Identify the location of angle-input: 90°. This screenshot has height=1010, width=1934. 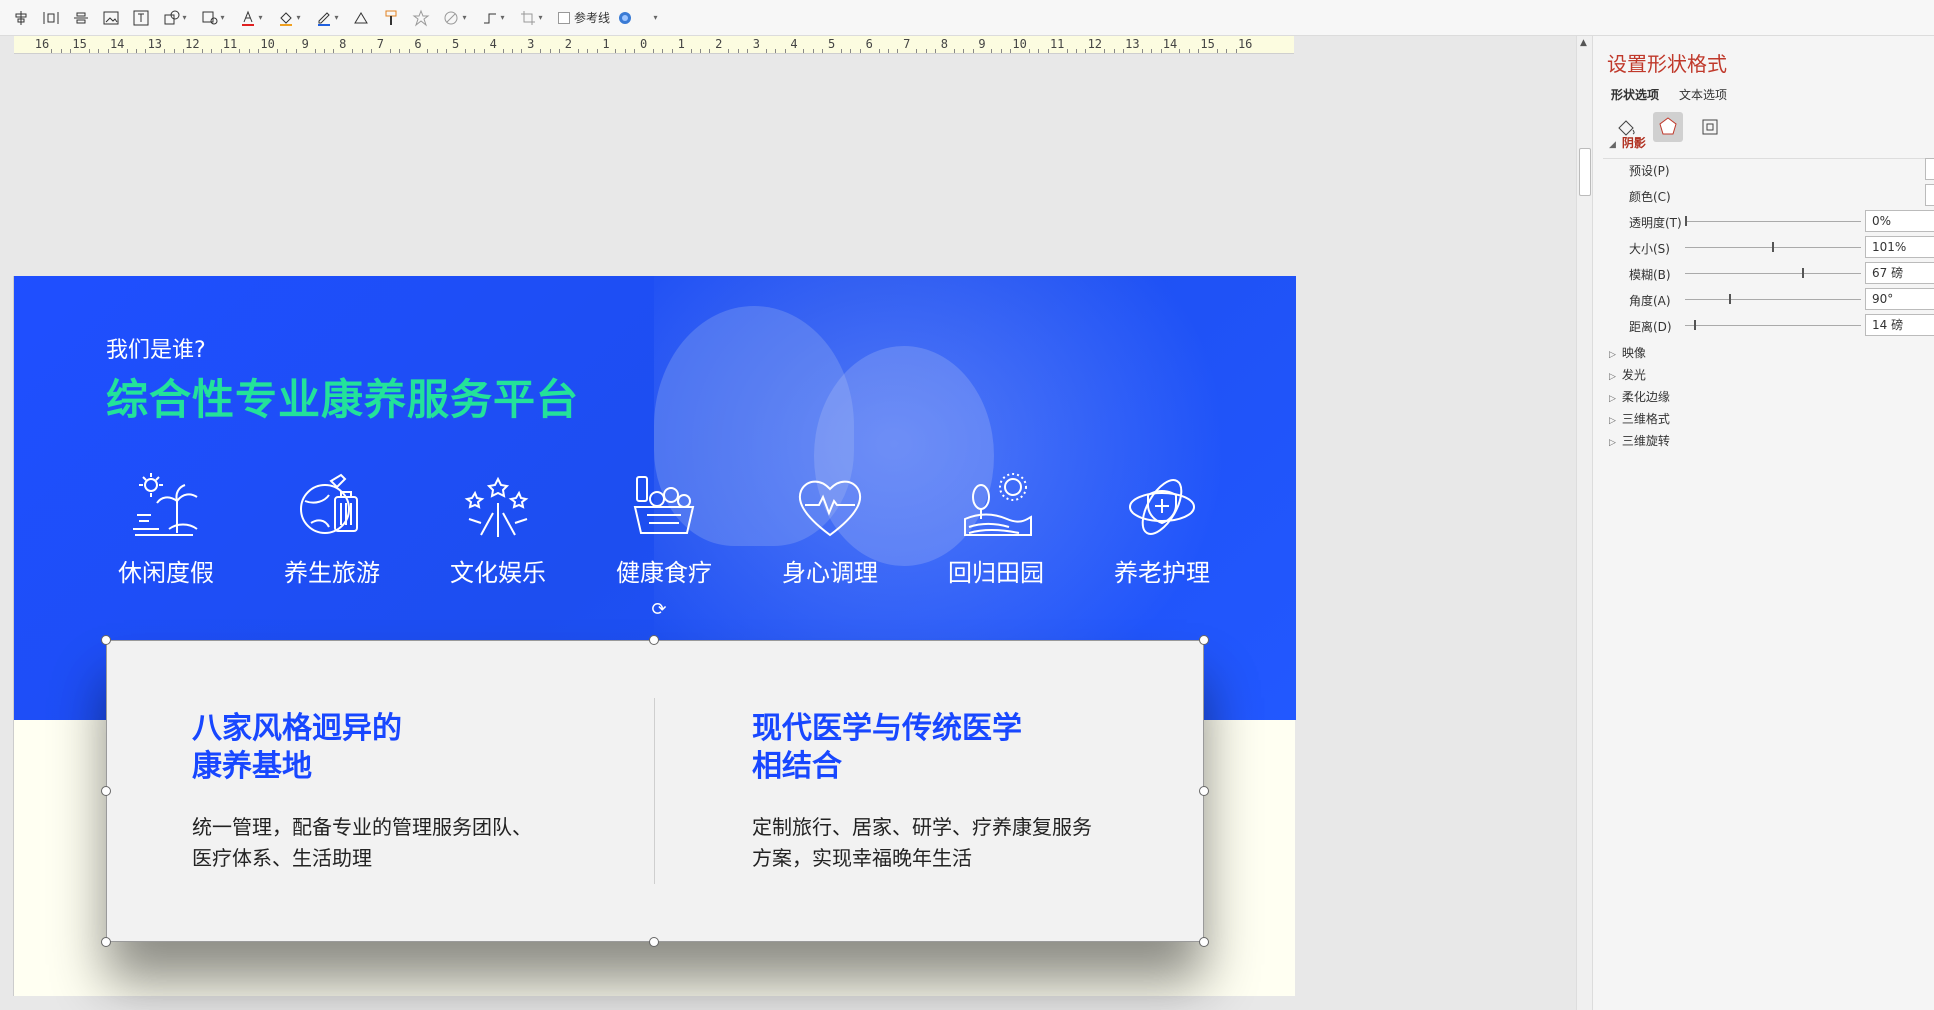
(1899, 299).